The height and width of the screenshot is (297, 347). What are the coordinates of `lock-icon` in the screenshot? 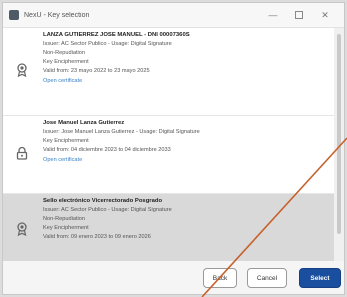 It's located at (22, 153).